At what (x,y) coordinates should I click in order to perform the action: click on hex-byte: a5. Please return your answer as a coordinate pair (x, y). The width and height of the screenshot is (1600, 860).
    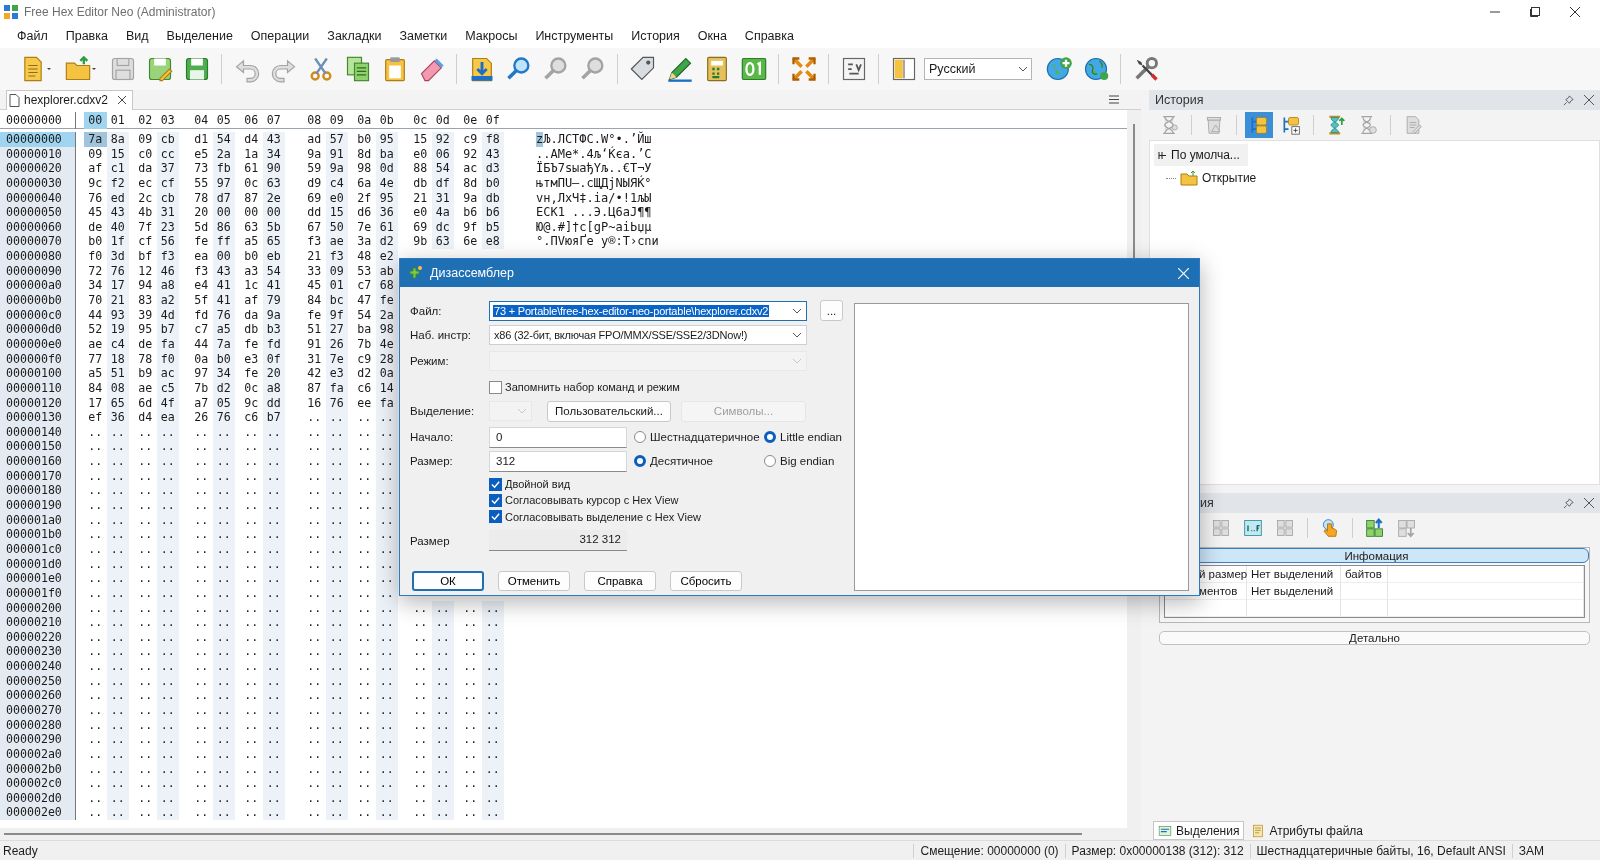
    Looking at the image, I should click on (223, 329).